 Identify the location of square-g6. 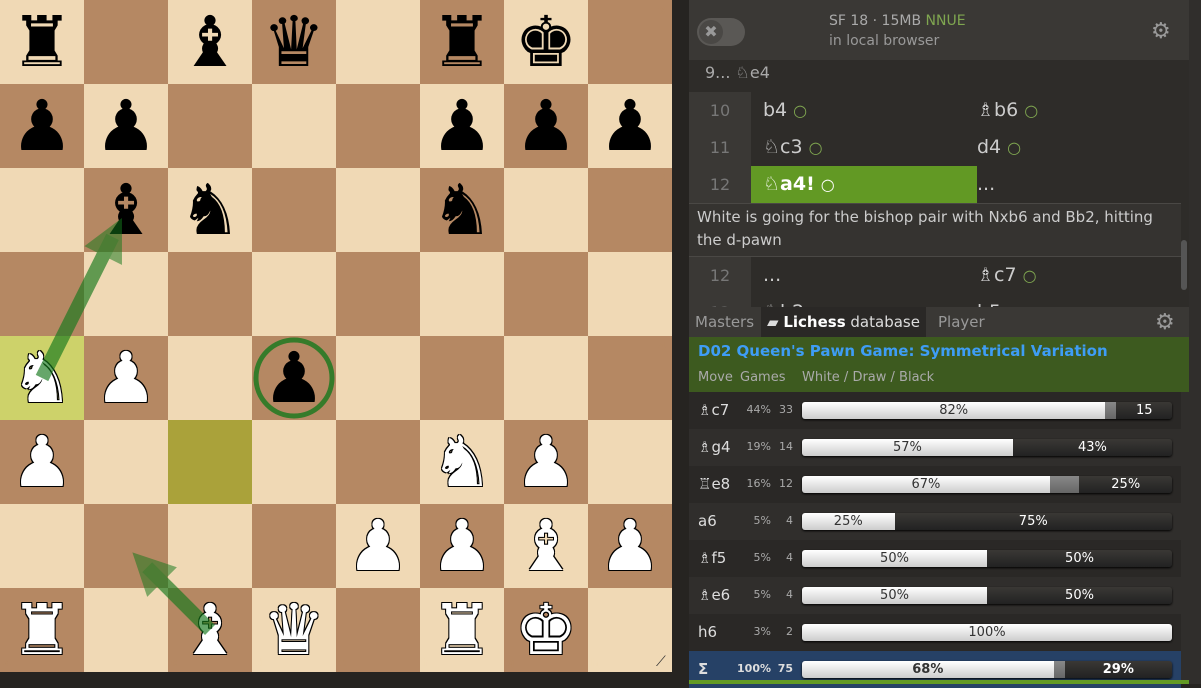
(546, 210).